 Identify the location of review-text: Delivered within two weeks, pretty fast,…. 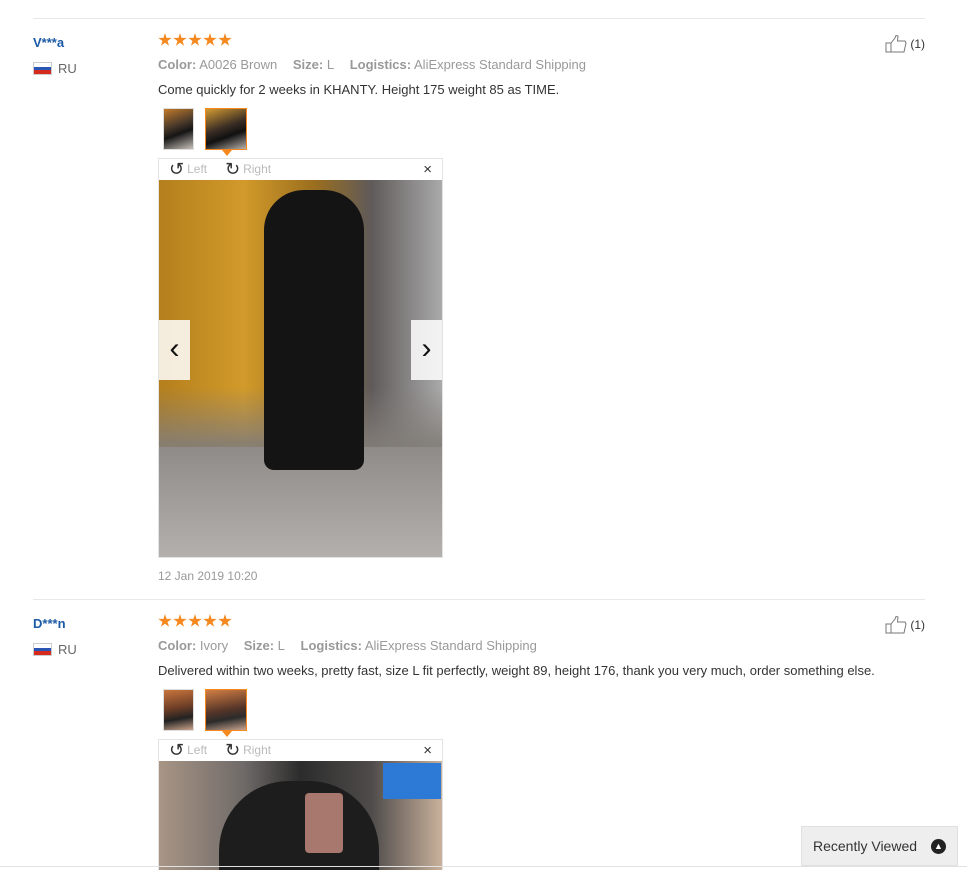
(516, 670).